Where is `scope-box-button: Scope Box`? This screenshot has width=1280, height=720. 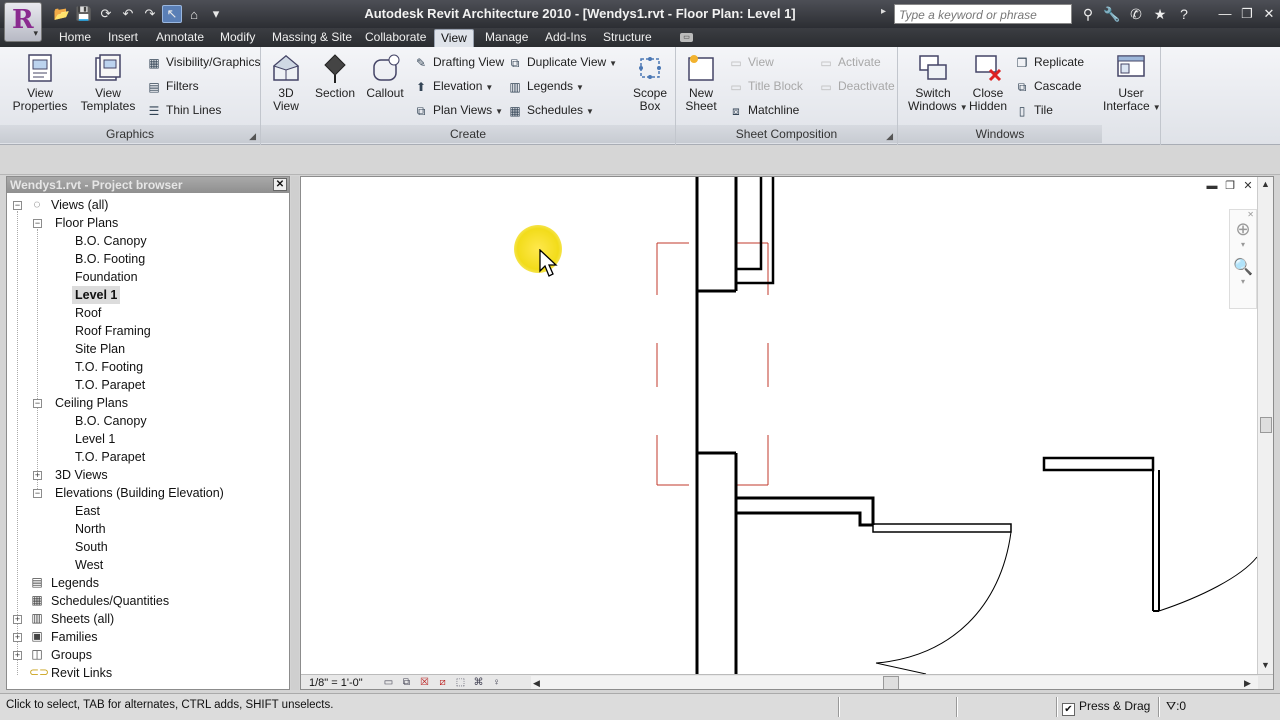
scope-box-button: Scope Box is located at coordinates (650, 82).